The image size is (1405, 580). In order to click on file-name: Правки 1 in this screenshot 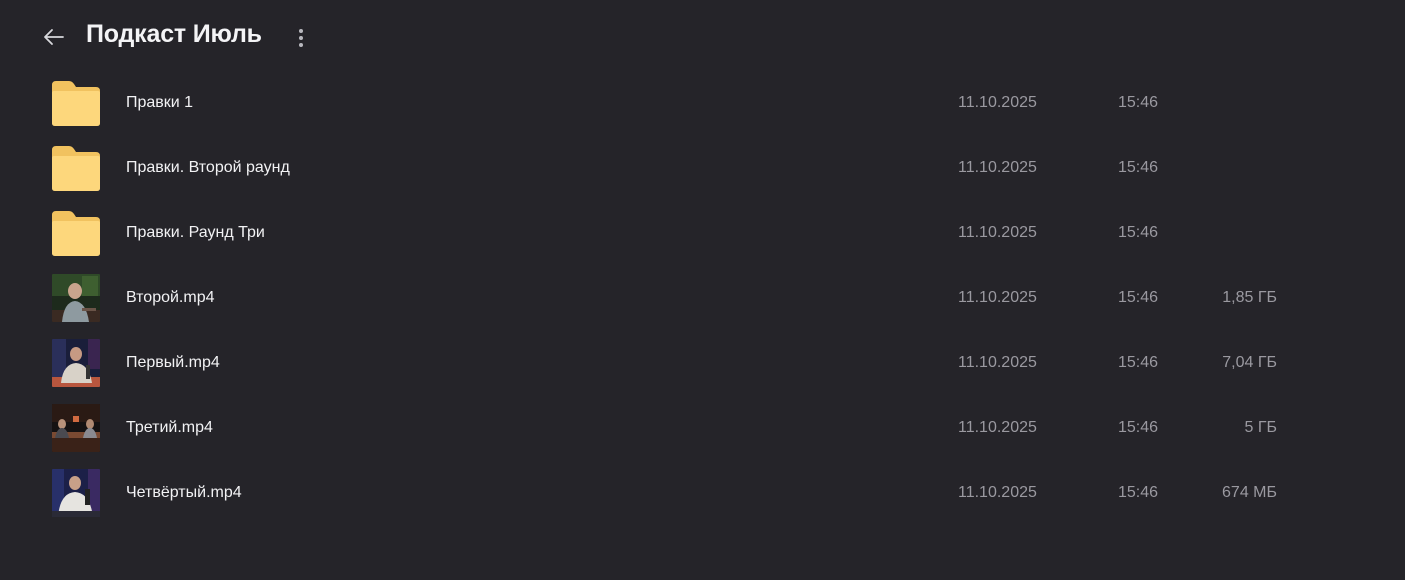, I will do `click(160, 102)`.